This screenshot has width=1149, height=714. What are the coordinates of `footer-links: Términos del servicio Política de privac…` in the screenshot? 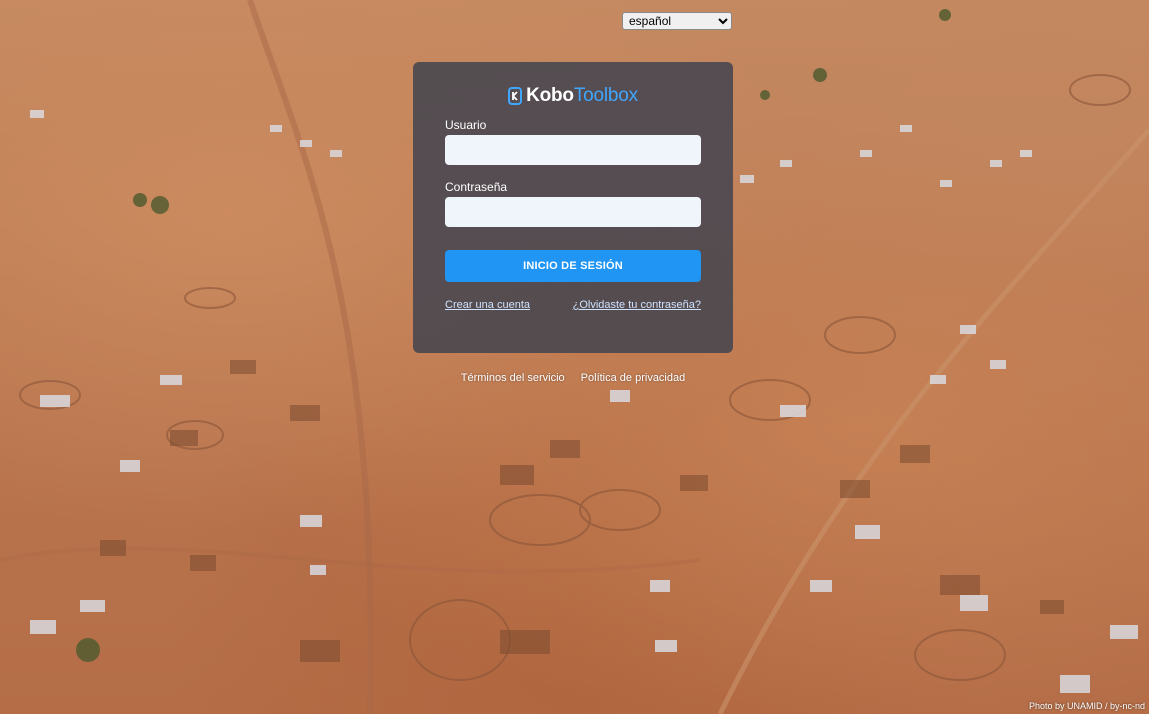 It's located at (573, 378).